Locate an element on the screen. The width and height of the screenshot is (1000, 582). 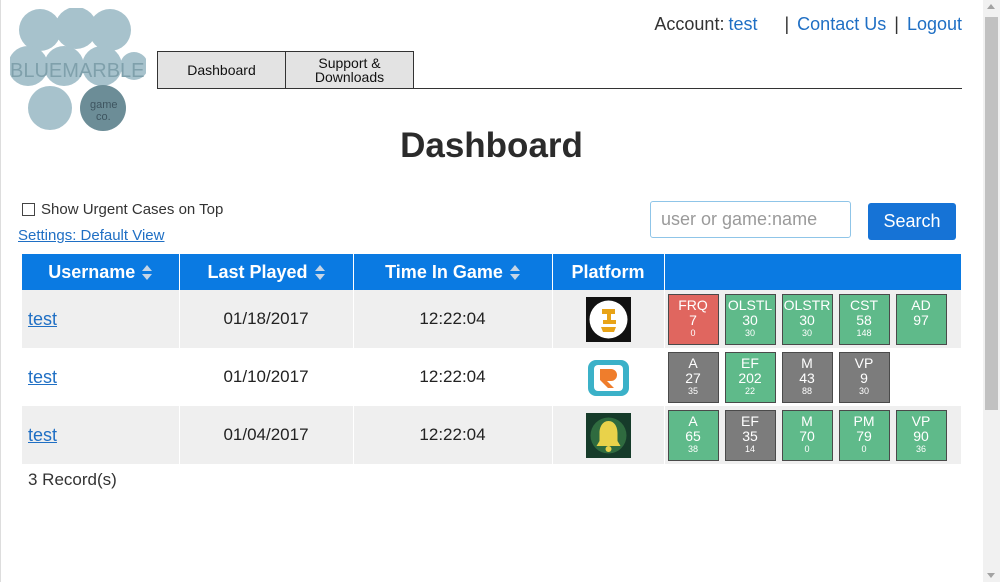
scroll-thumb is located at coordinates (991, 213).